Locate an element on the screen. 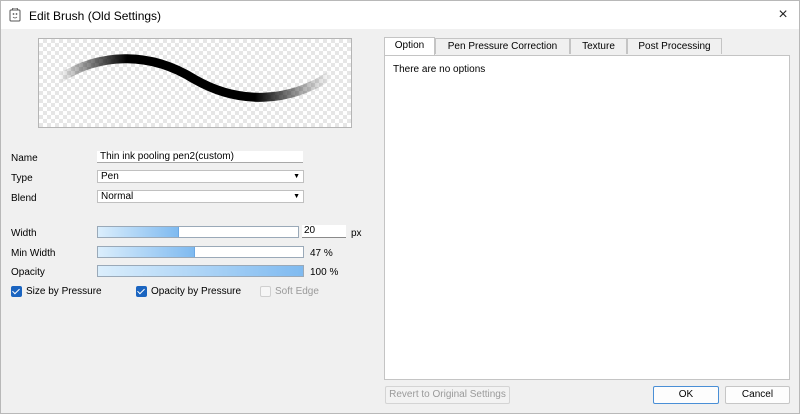 Image resolution: width=800 pixels, height=414 pixels. soft-edge-label: Soft Edge is located at coordinates (297, 291).